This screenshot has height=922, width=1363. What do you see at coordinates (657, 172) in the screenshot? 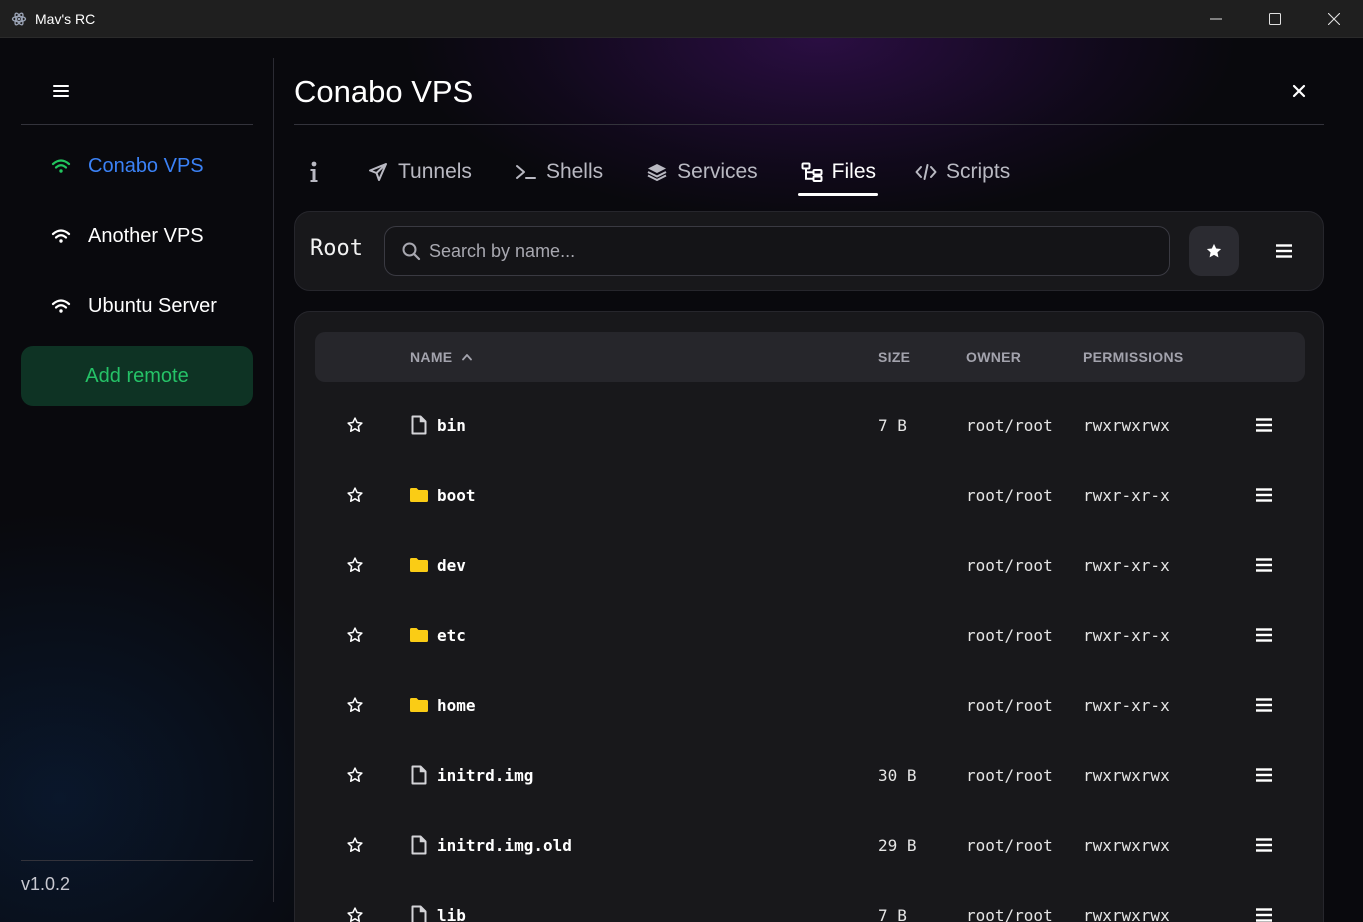
I see `layers-icon` at bounding box center [657, 172].